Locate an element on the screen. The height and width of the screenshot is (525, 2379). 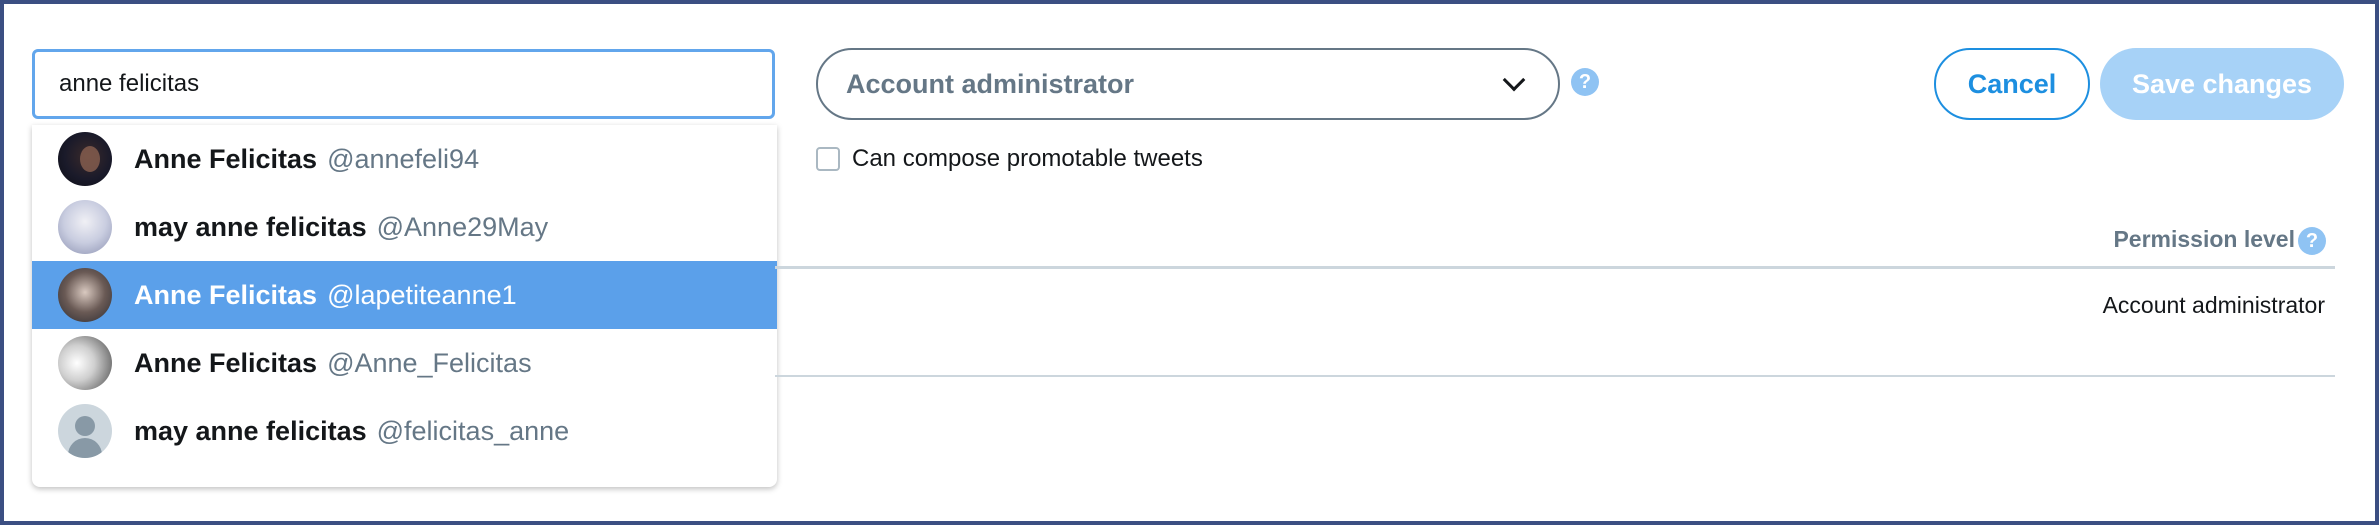
result-handle: @Anne29May is located at coordinates (462, 226).